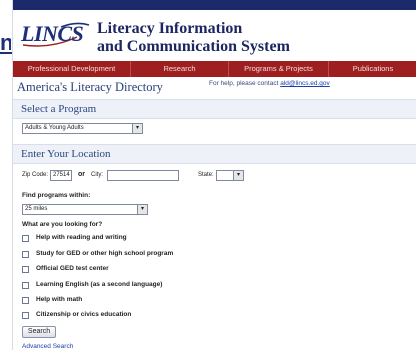  What do you see at coordinates (214, 109) in the screenshot?
I see `select-program-bar: Select a Program` at bounding box center [214, 109].